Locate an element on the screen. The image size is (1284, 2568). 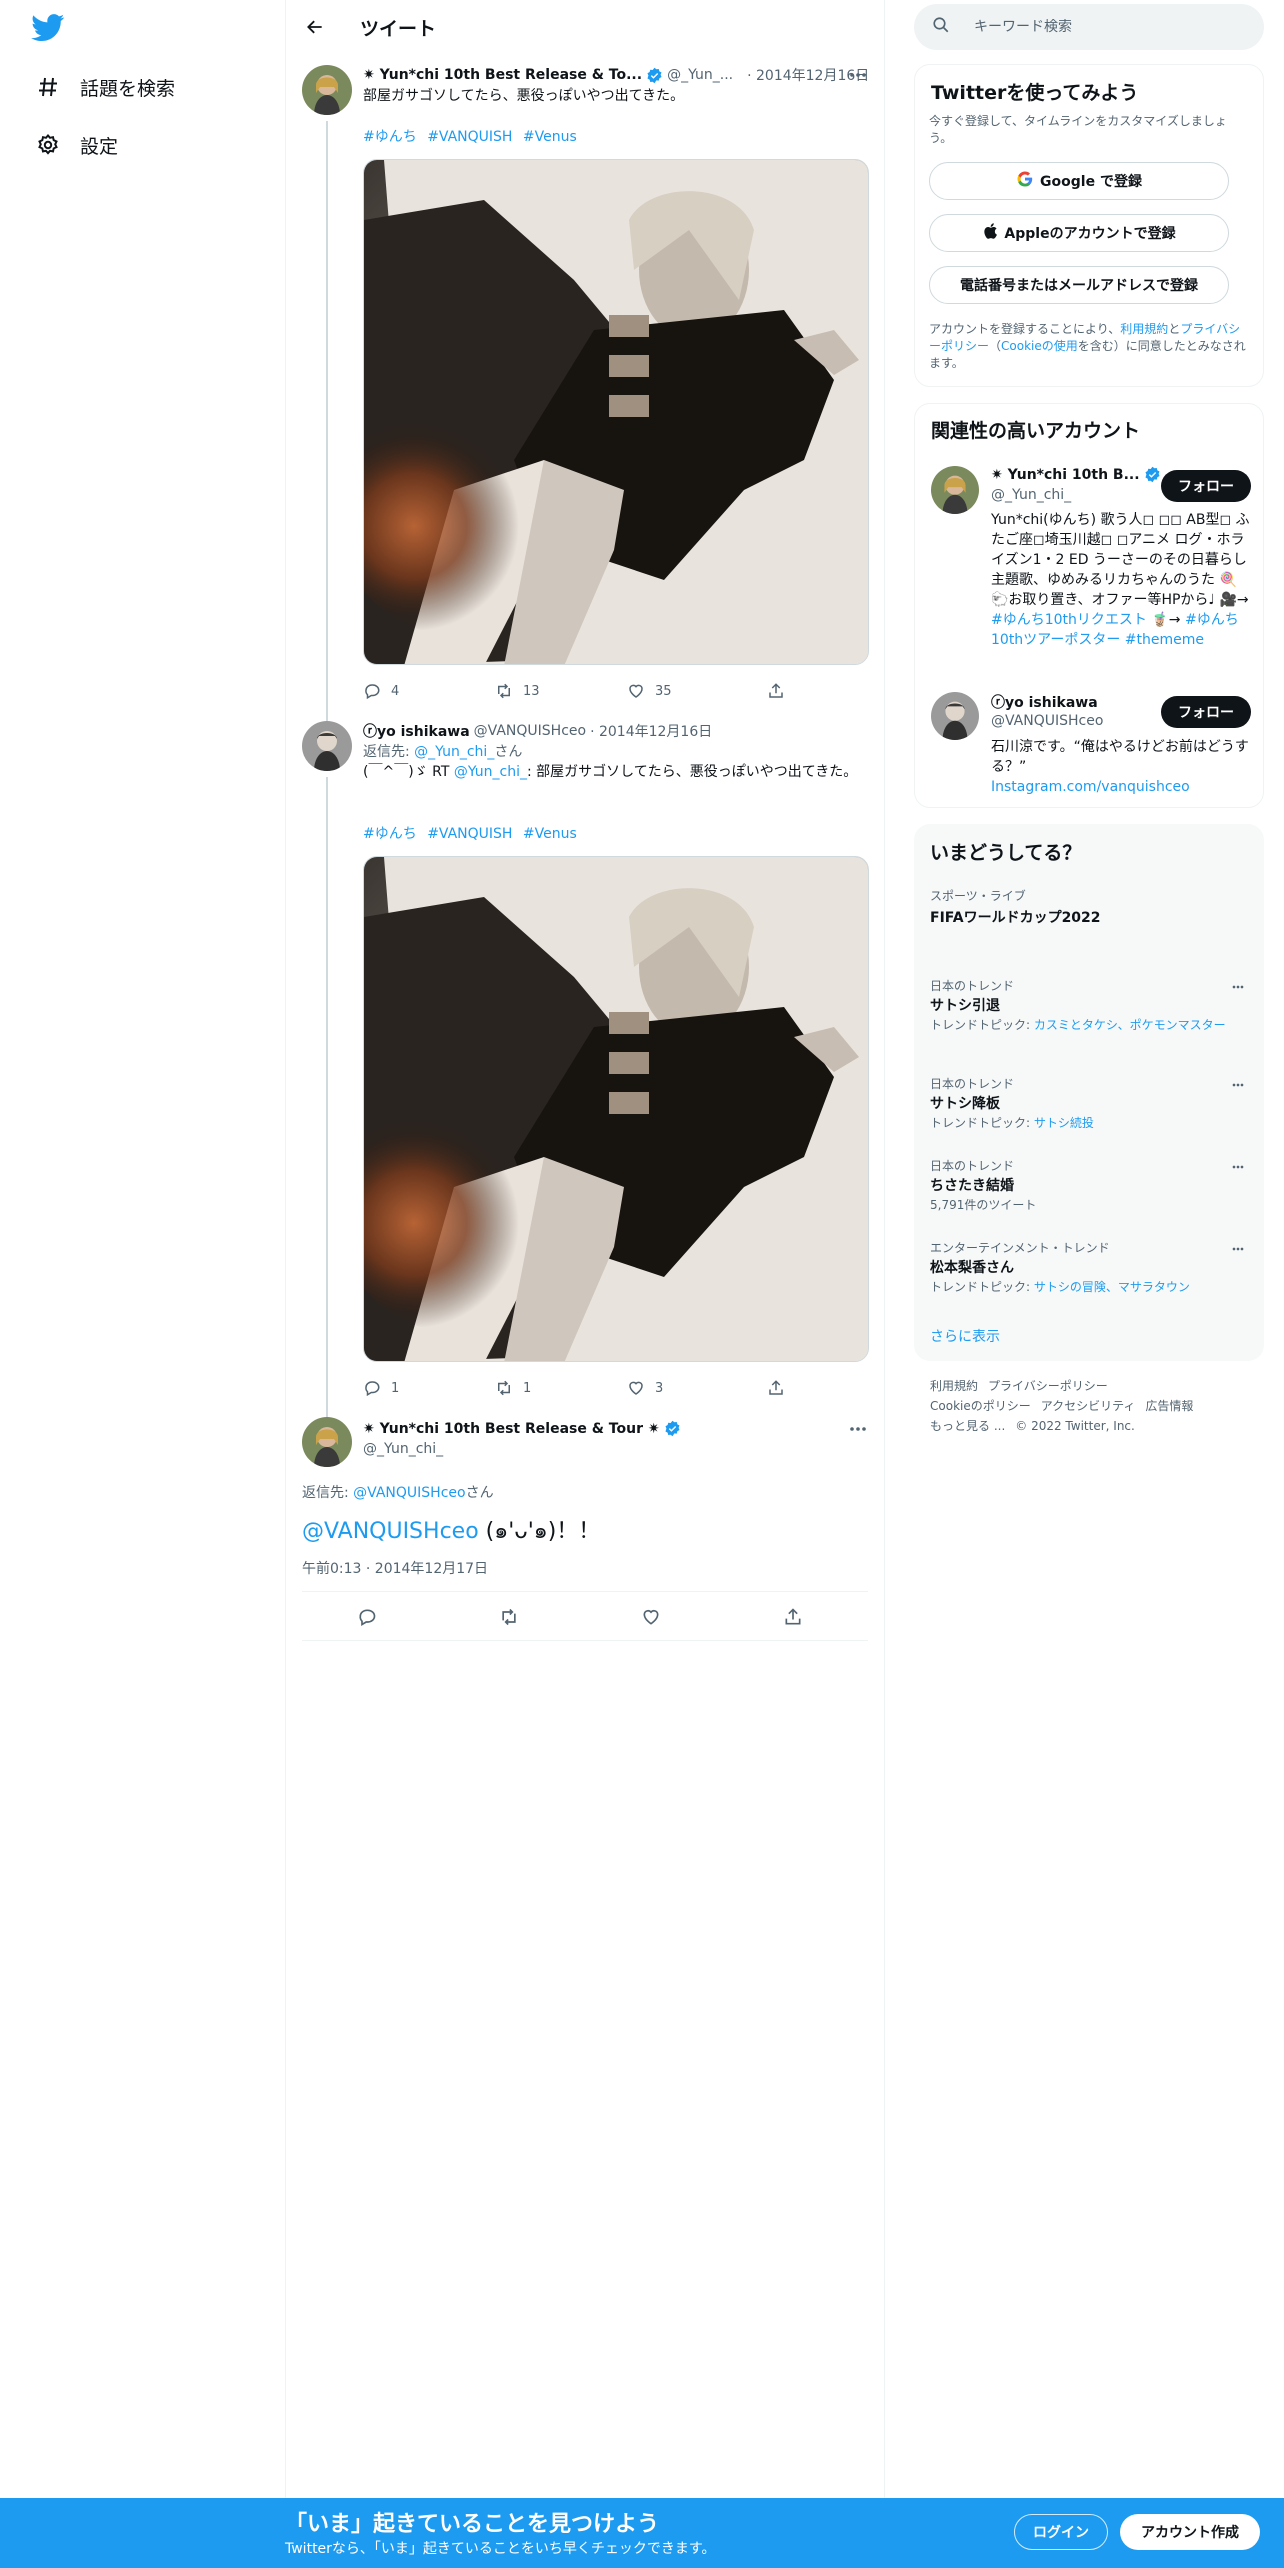
tweet-timestamp: 午前0:13 · 2014年12月17日 is located at coordinates (395, 1568).